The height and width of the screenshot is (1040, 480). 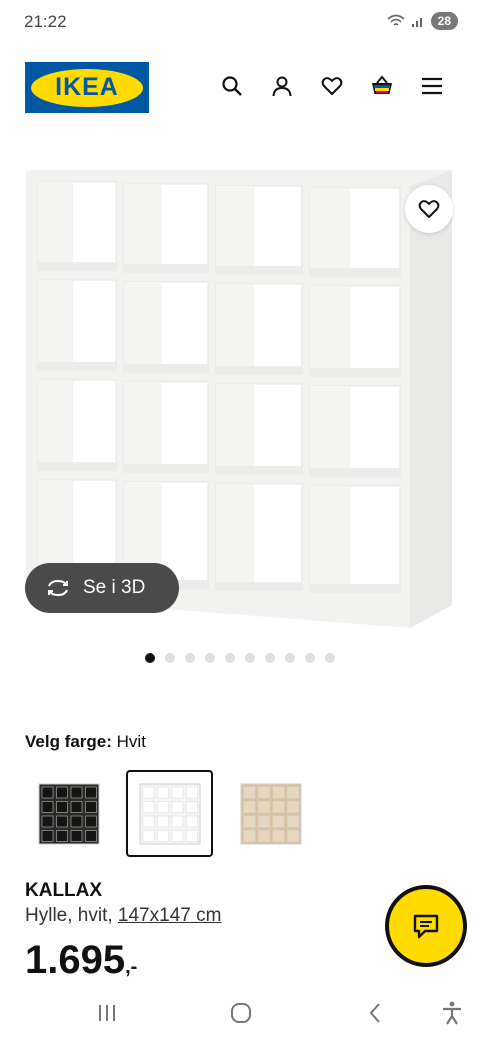 What do you see at coordinates (282, 86) in the screenshot?
I see `user-icon` at bounding box center [282, 86].